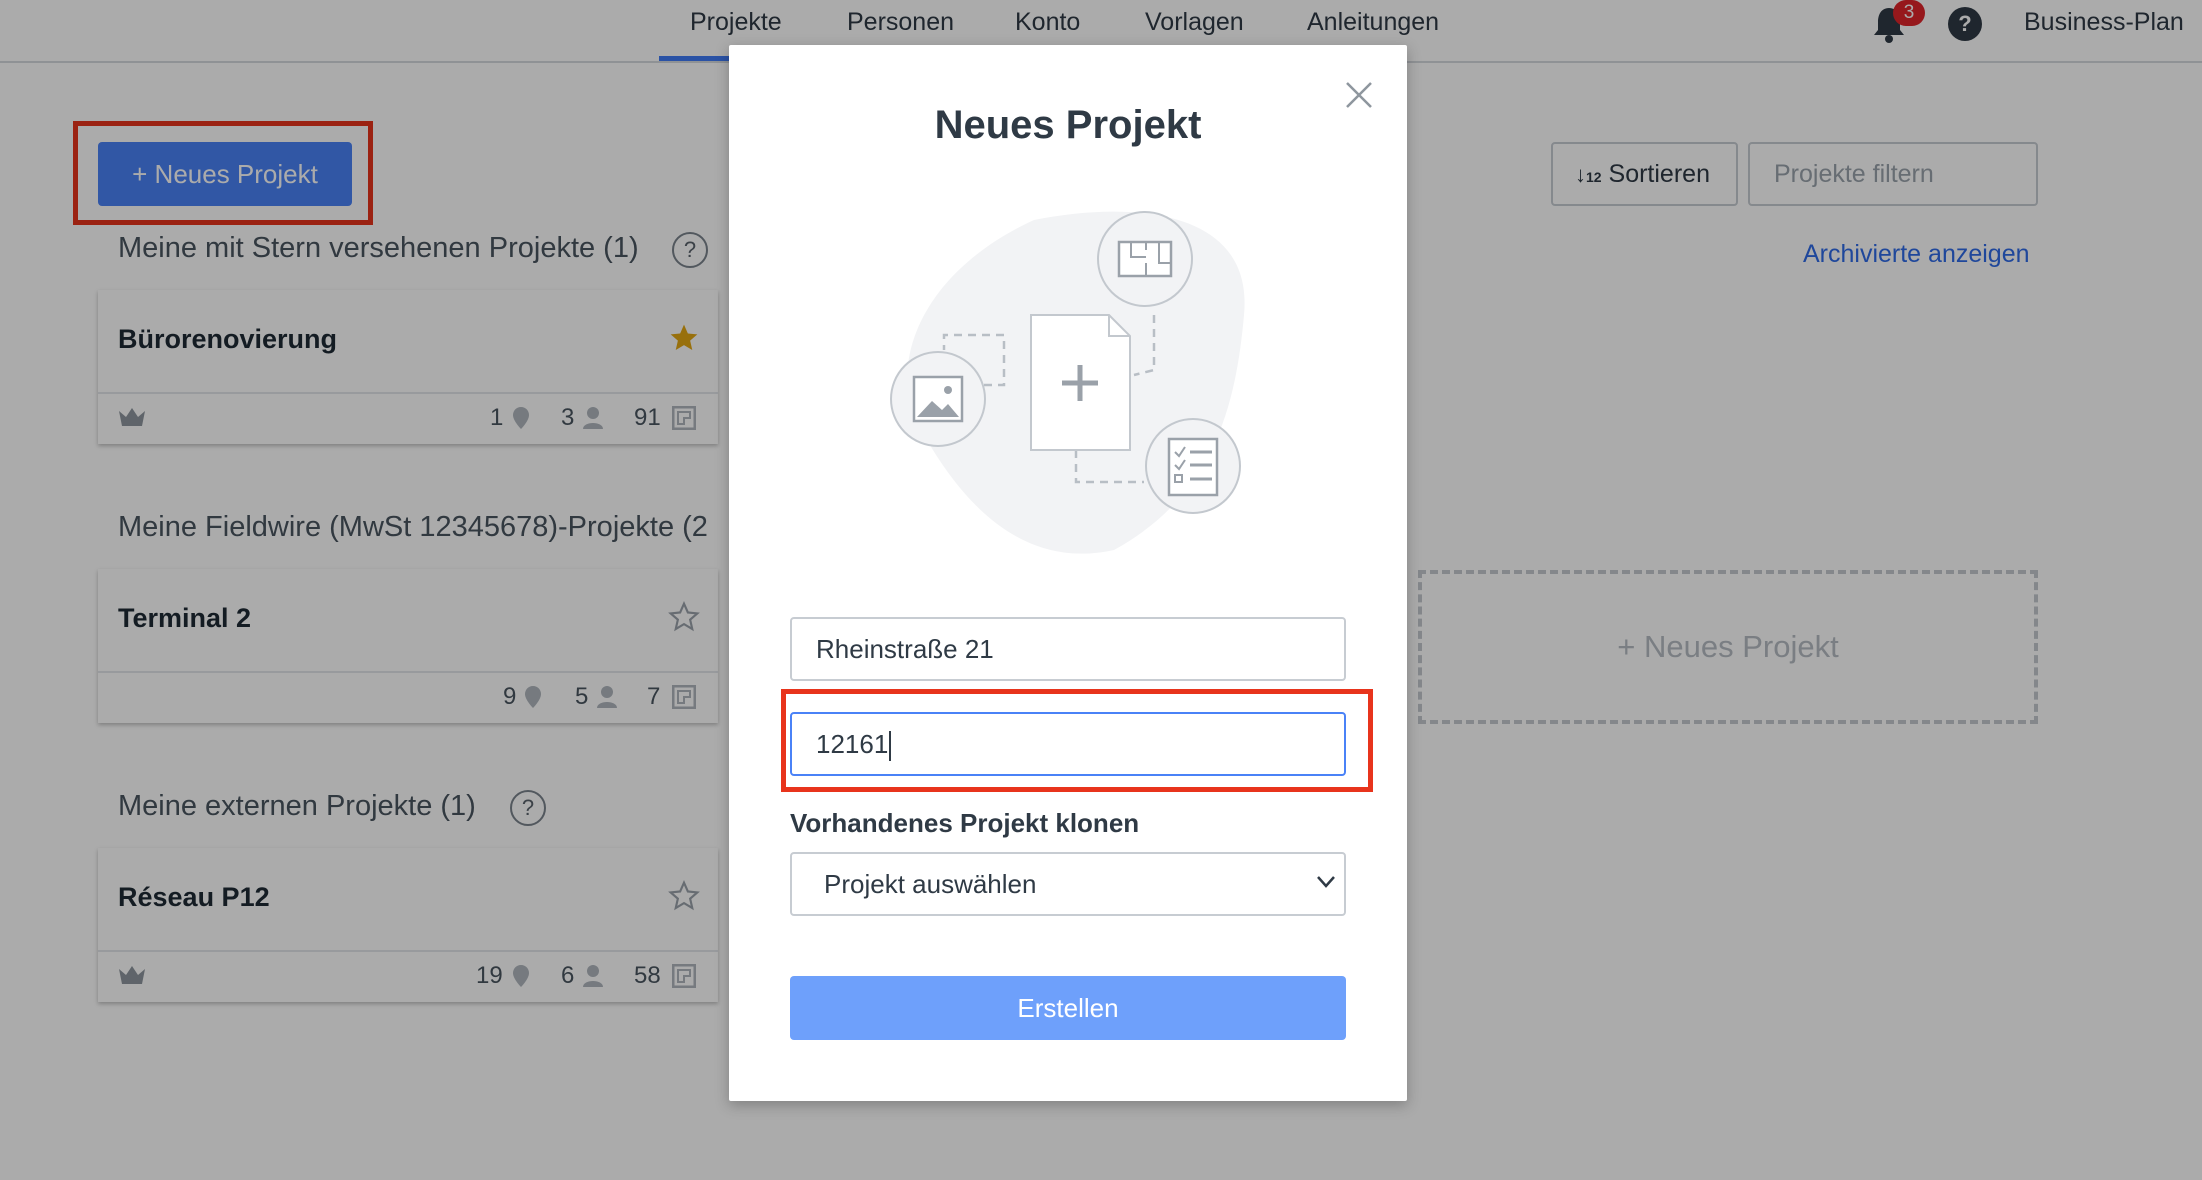 This screenshot has height=1180, width=2202. What do you see at coordinates (1068, 884) in the screenshot?
I see `clone-project-select: Projekt auswählen` at bounding box center [1068, 884].